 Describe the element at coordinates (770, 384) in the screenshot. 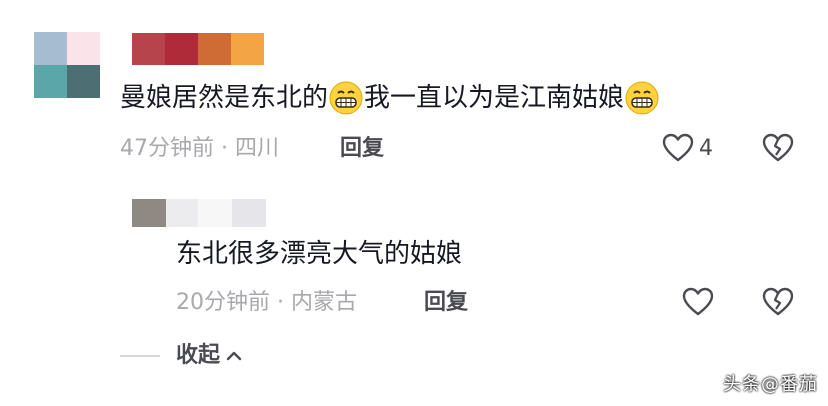

I see `watermark: 头条@番茄` at that location.